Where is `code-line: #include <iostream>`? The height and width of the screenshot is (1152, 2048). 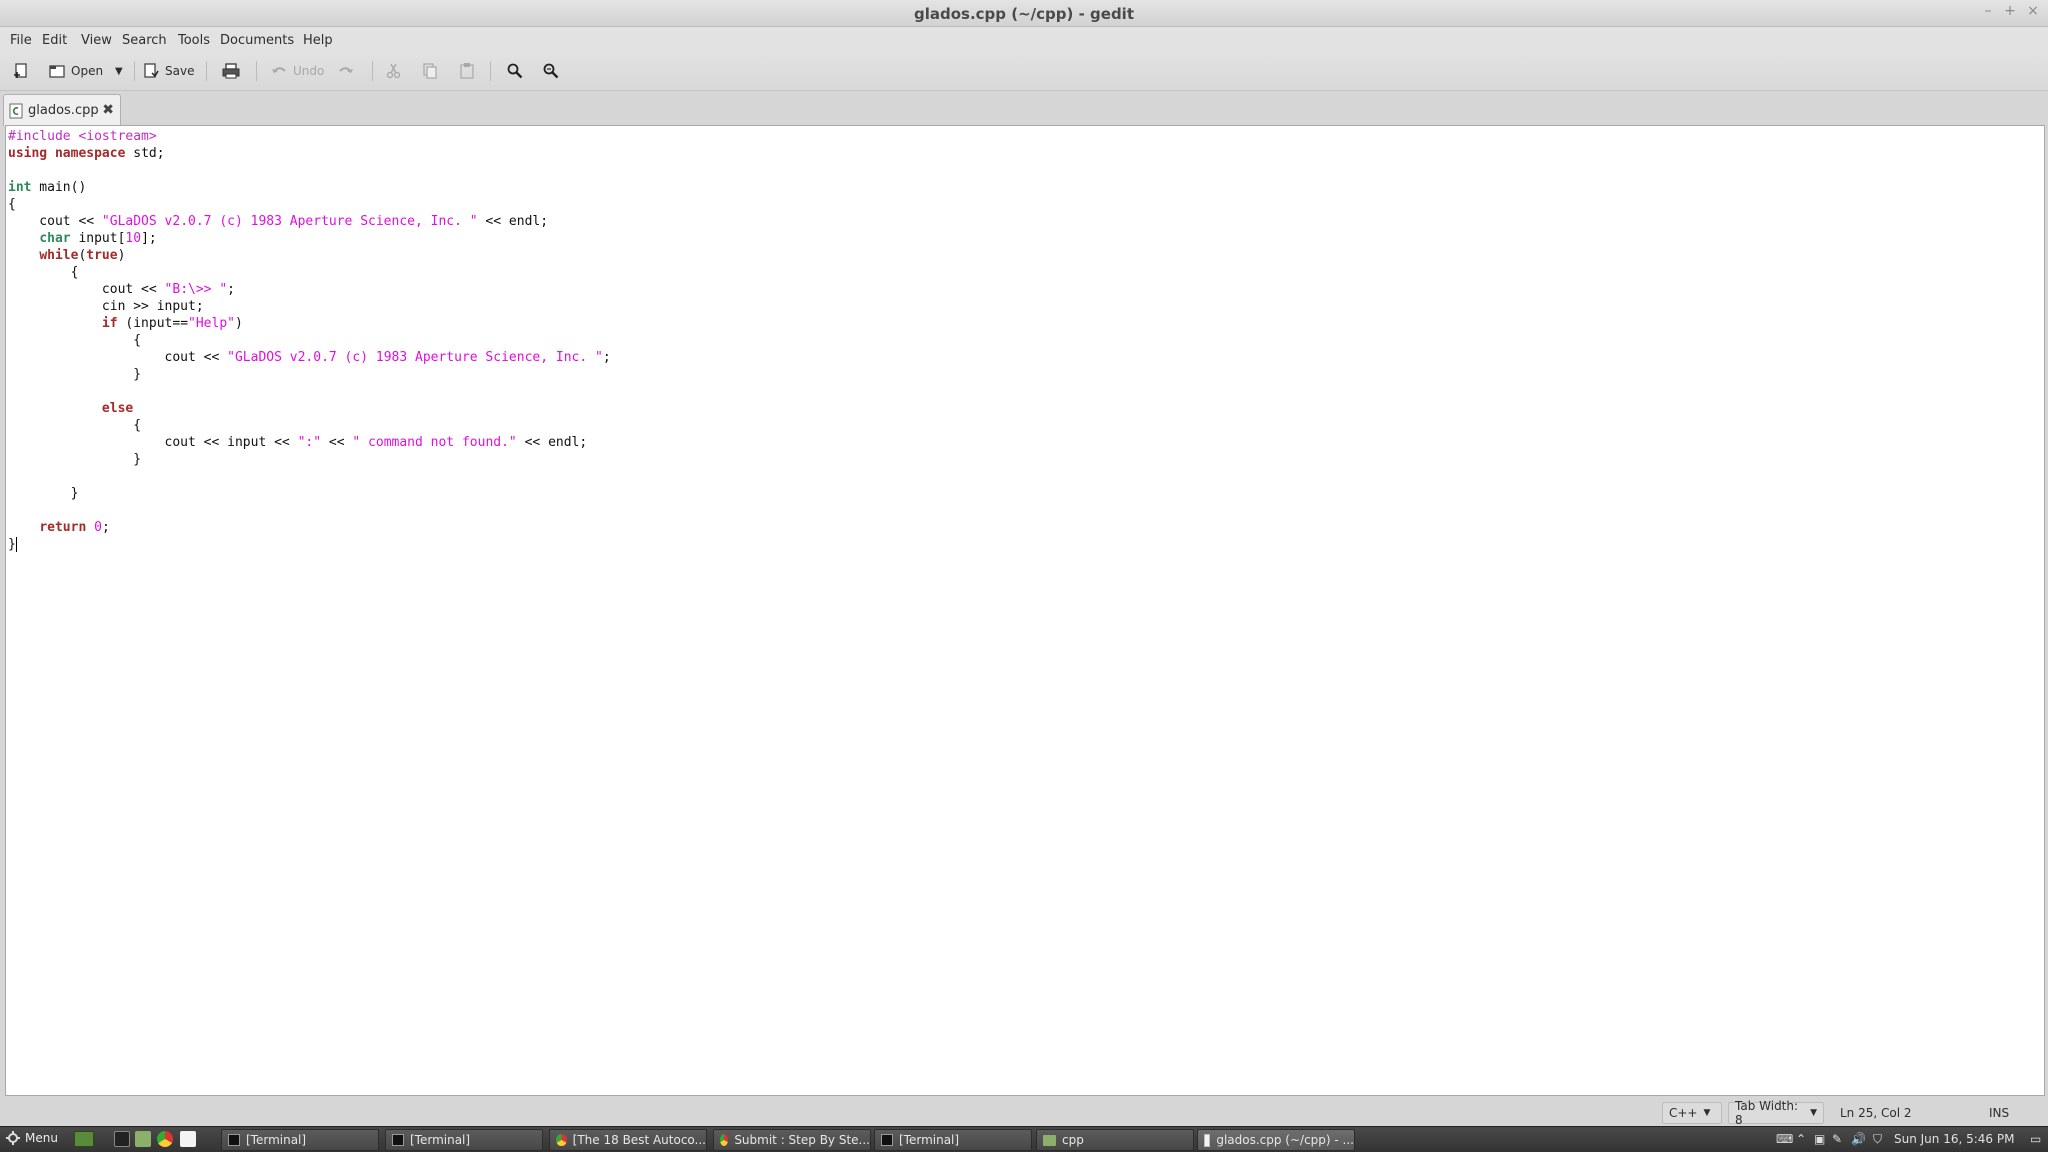
code-line: #include <iostream> is located at coordinates (309, 136).